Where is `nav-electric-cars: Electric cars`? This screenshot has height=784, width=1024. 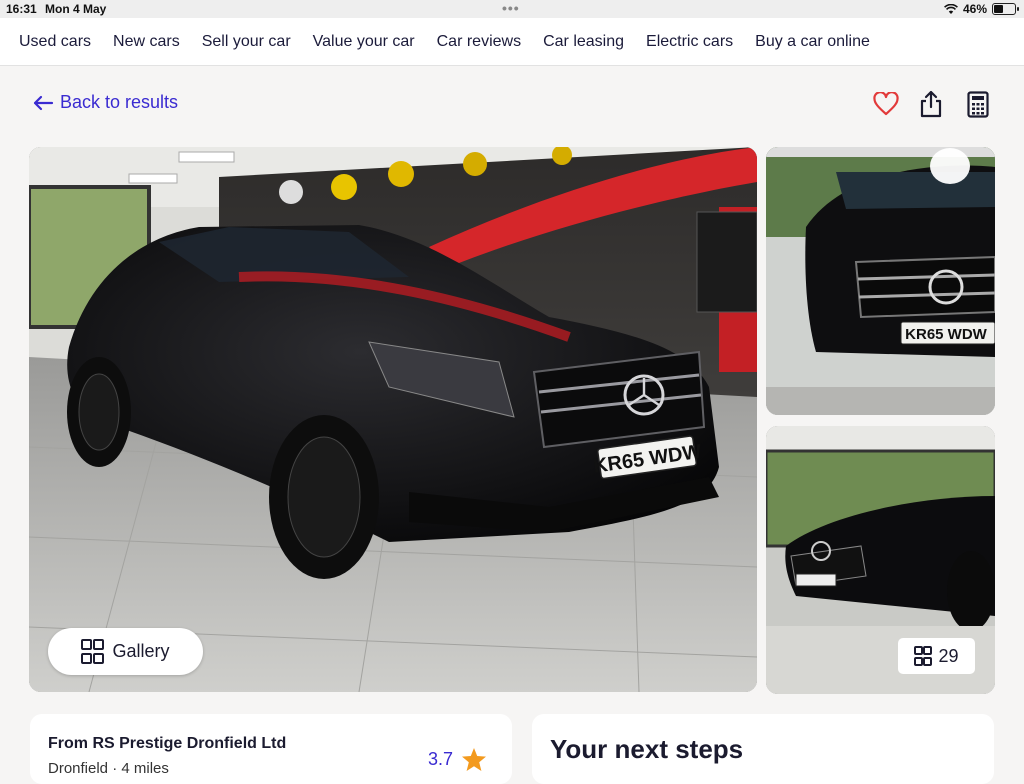 nav-electric-cars: Electric cars is located at coordinates (689, 42).